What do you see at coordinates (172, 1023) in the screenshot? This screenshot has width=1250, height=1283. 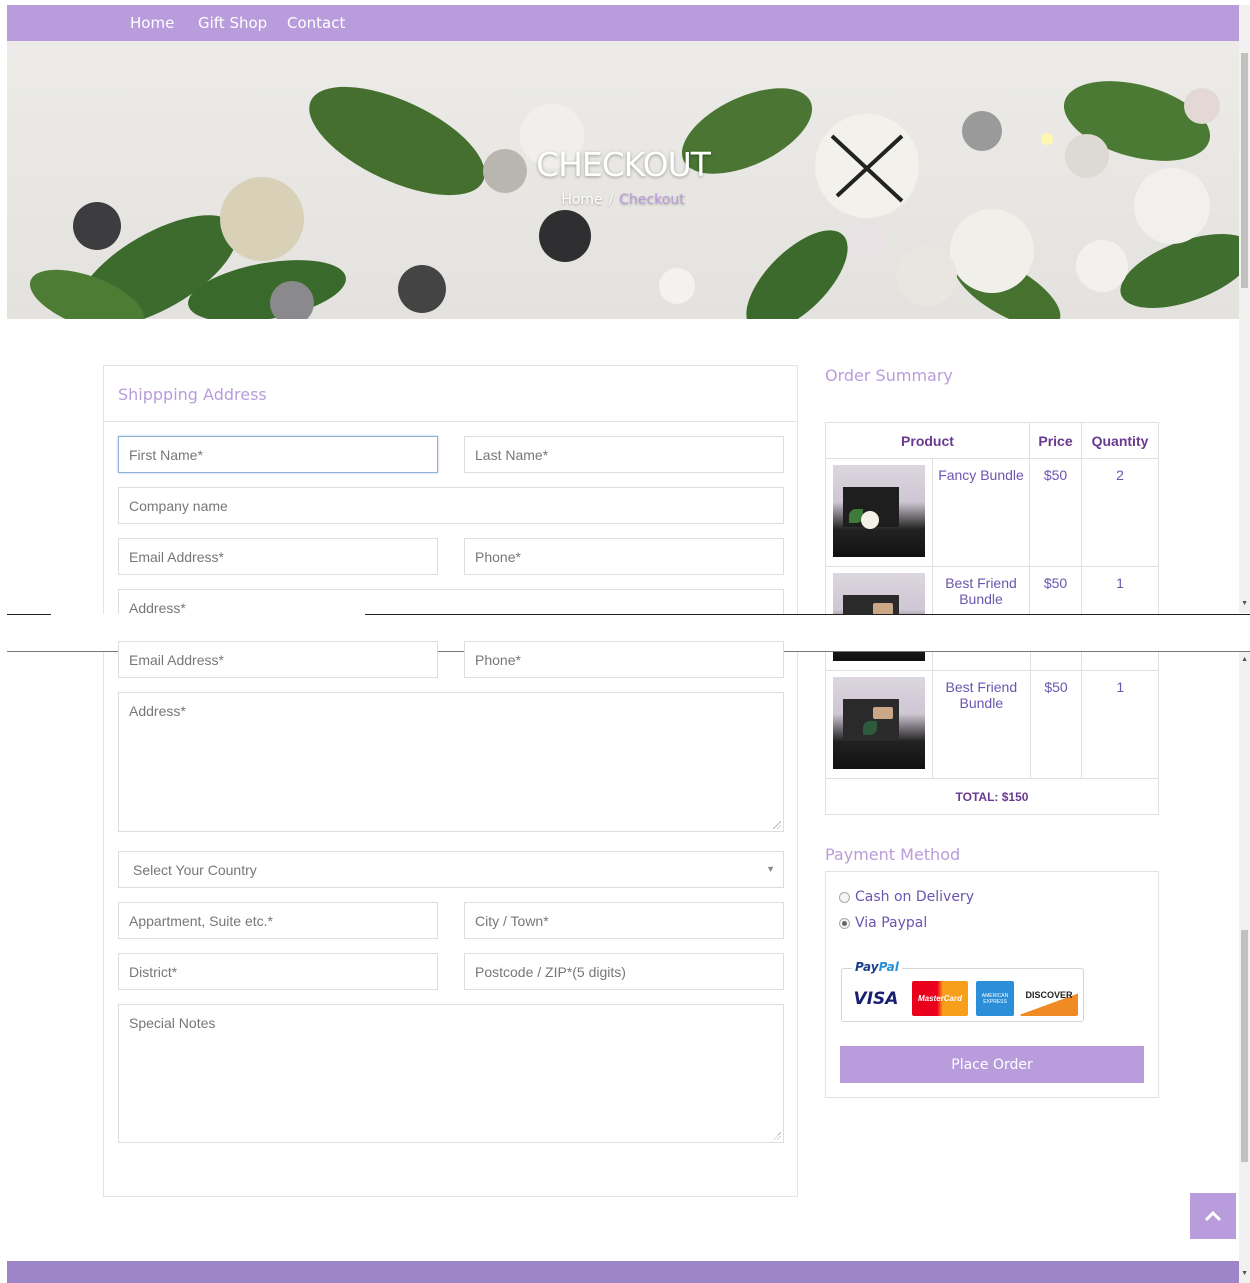 I see `special-notes-placeholder: Special Notes` at bounding box center [172, 1023].